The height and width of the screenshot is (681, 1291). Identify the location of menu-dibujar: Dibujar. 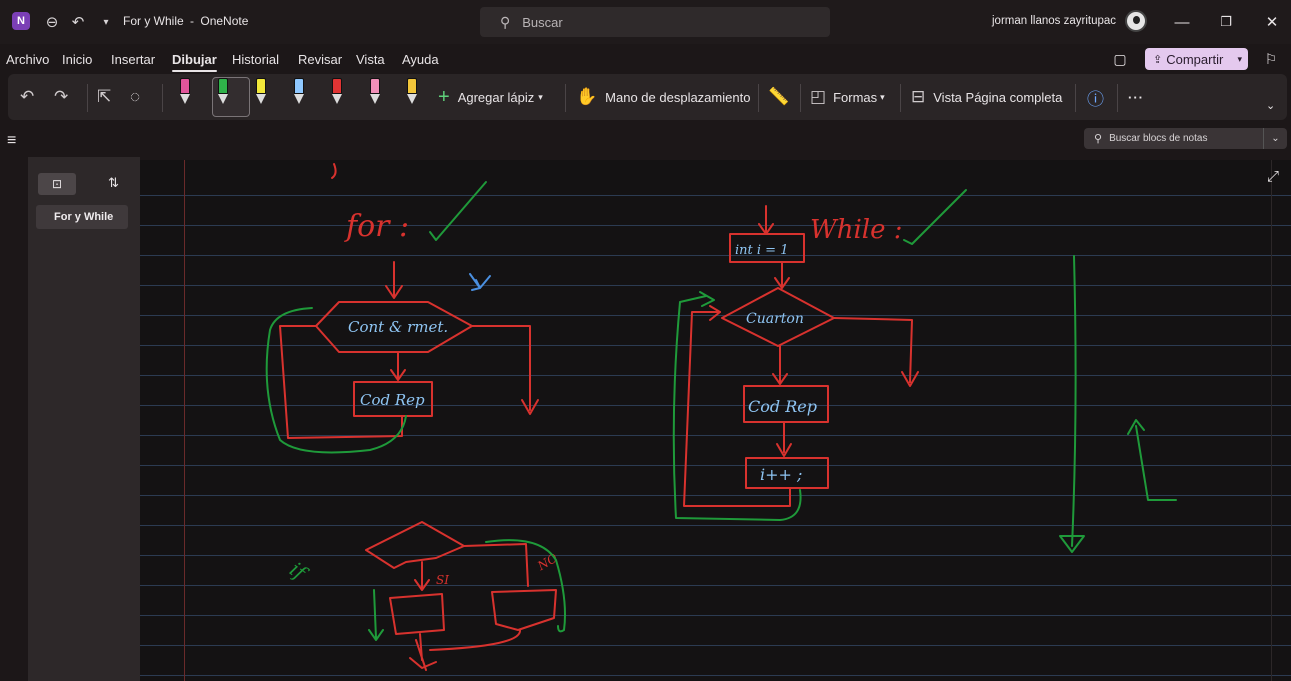
(194, 62).